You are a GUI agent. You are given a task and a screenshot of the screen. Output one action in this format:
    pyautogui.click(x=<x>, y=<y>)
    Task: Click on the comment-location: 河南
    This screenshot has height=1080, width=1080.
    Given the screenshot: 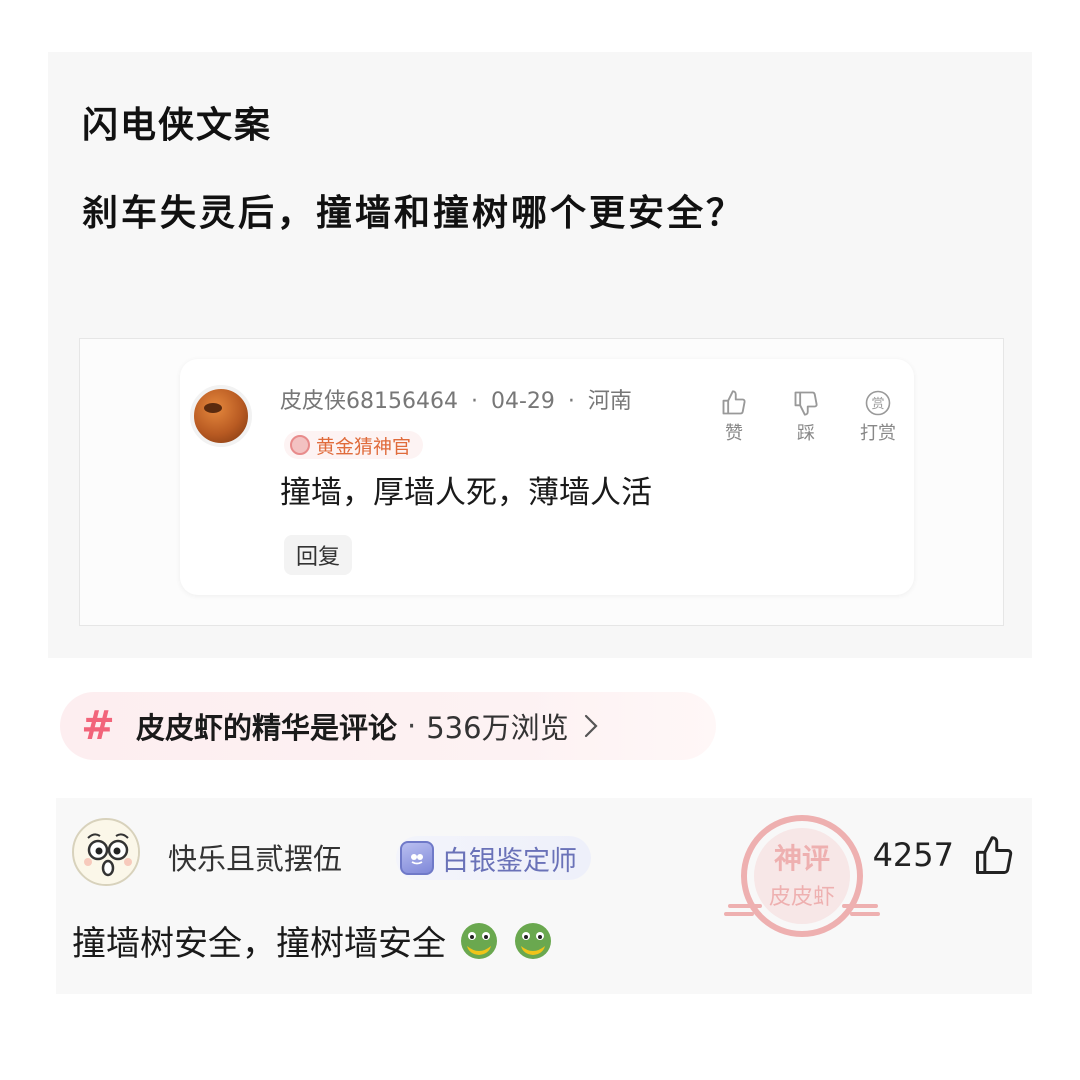 What is the action you would take?
    pyautogui.click(x=609, y=401)
    